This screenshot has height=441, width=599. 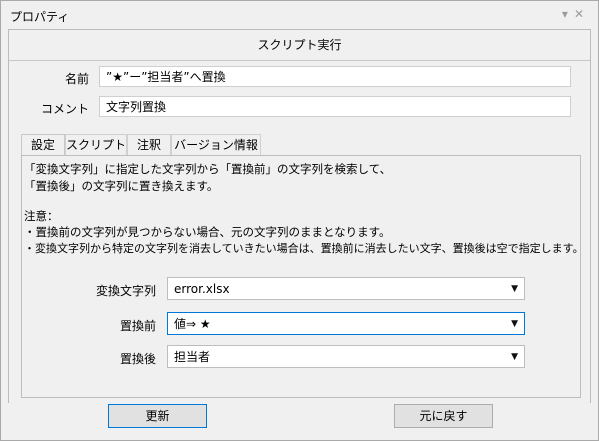 I want to click on name-field: ”★”ー”担当者”へ置換, so click(x=335, y=76).